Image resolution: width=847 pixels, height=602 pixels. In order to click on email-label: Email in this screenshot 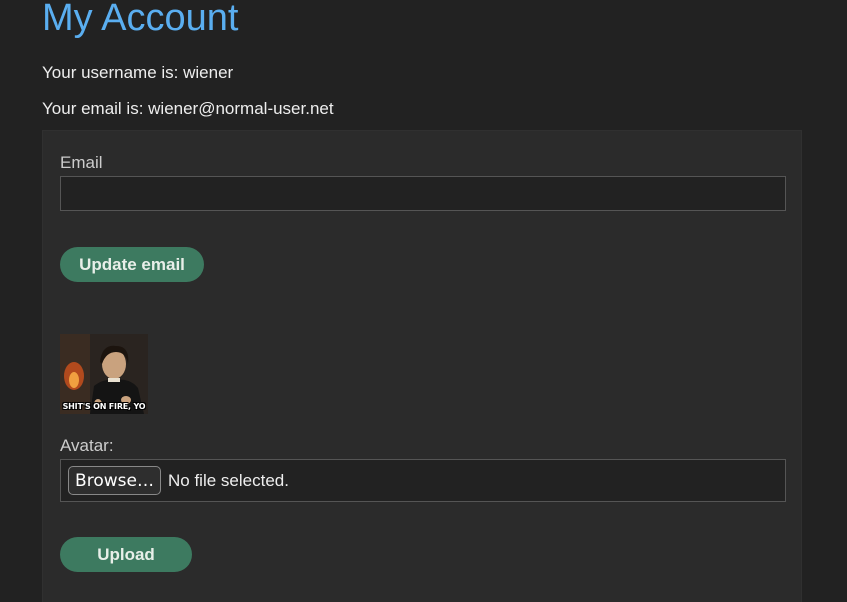, I will do `click(81, 162)`.